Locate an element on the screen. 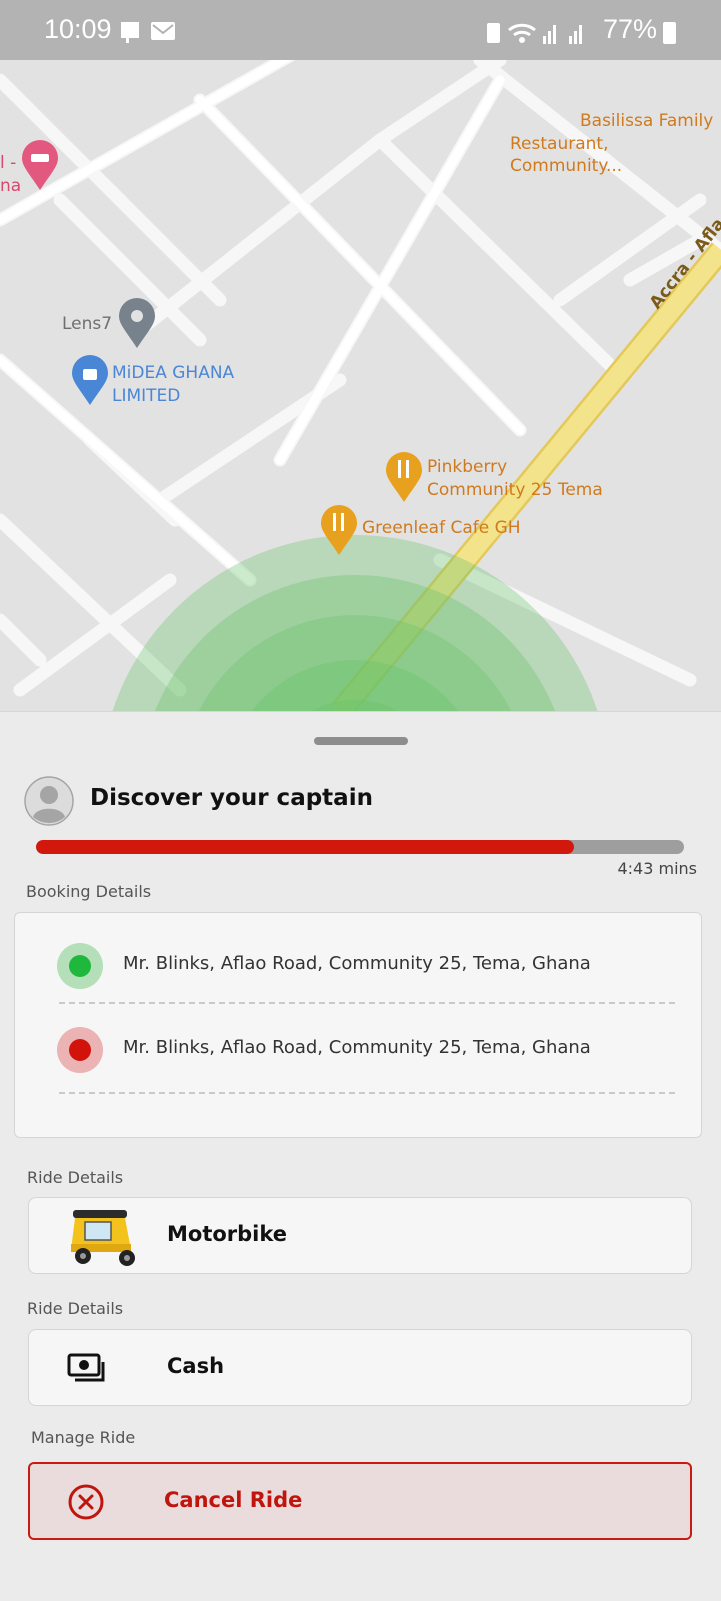 This screenshot has width=721, height=1601. payment-details-label: Ride Details is located at coordinates (75, 1308).